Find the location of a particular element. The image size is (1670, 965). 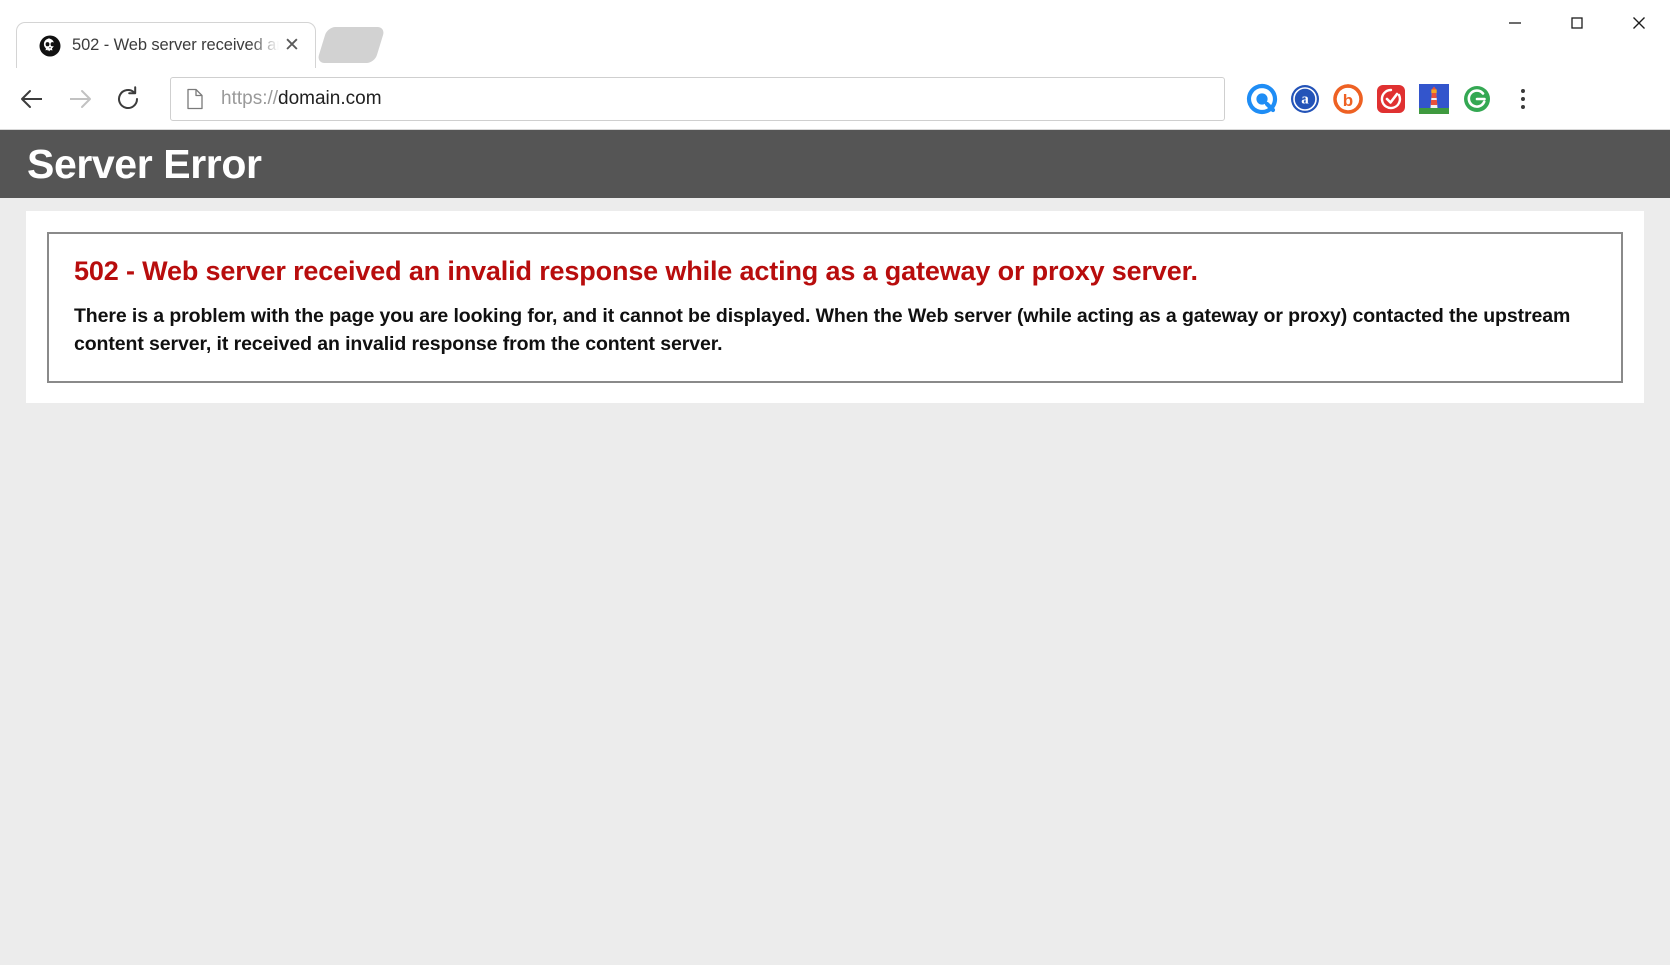

address-bar-text: https://domain.com is located at coordinates (301, 99).